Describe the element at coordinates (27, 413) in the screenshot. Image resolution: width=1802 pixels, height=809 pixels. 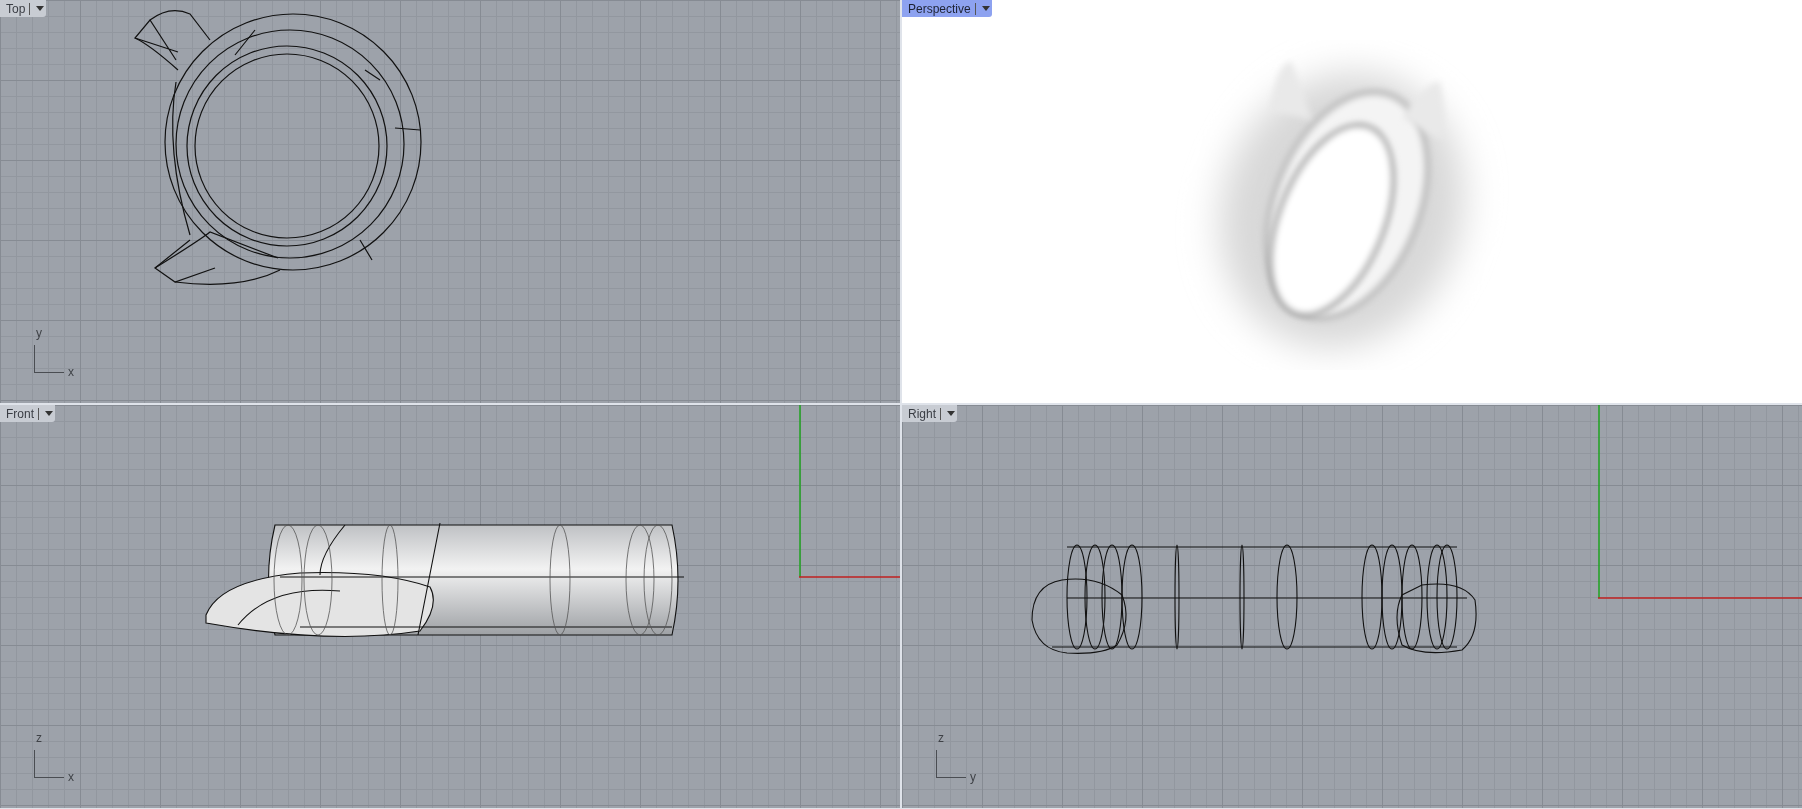
I see `viewport-tab: Front` at that location.